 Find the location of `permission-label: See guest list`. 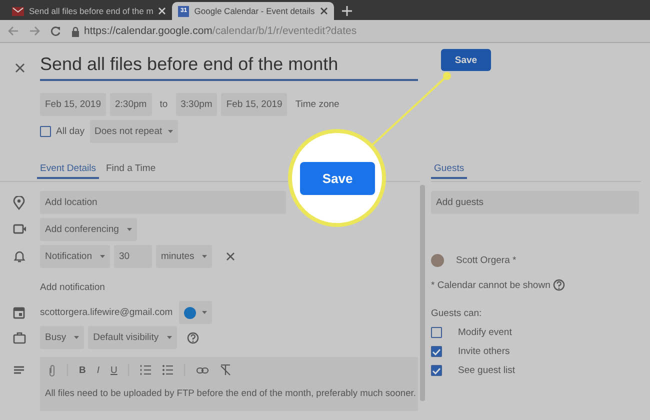

permission-label: See guest list is located at coordinates (487, 370).